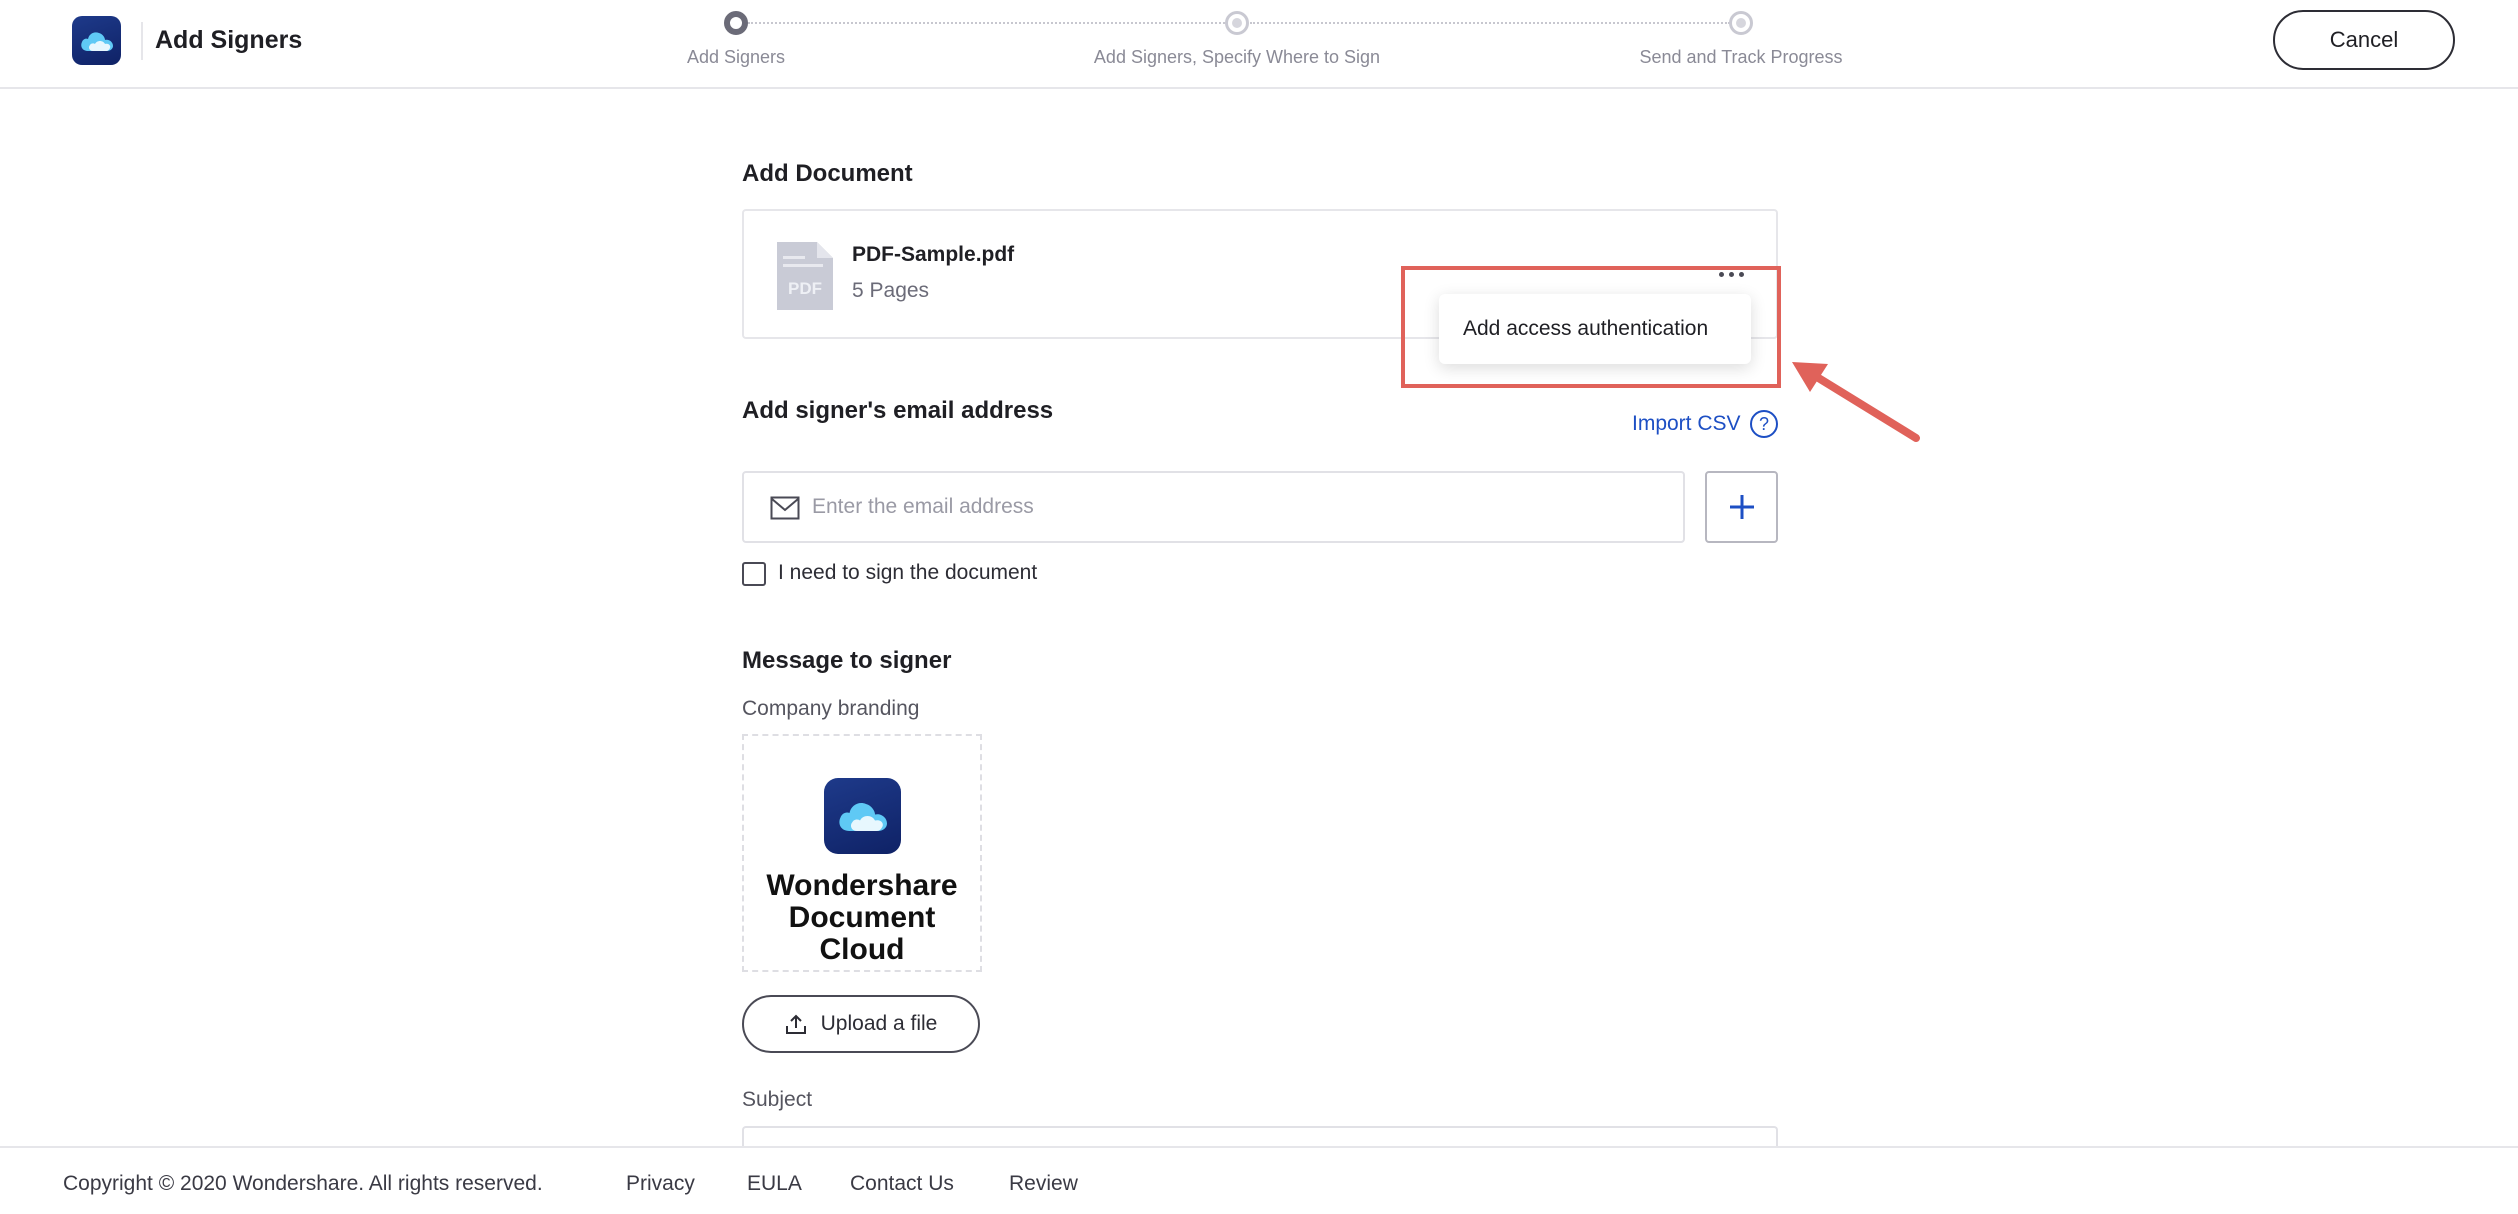 This screenshot has height=1214, width=2518. What do you see at coordinates (1731, 274) in the screenshot?
I see `more-options-icon` at bounding box center [1731, 274].